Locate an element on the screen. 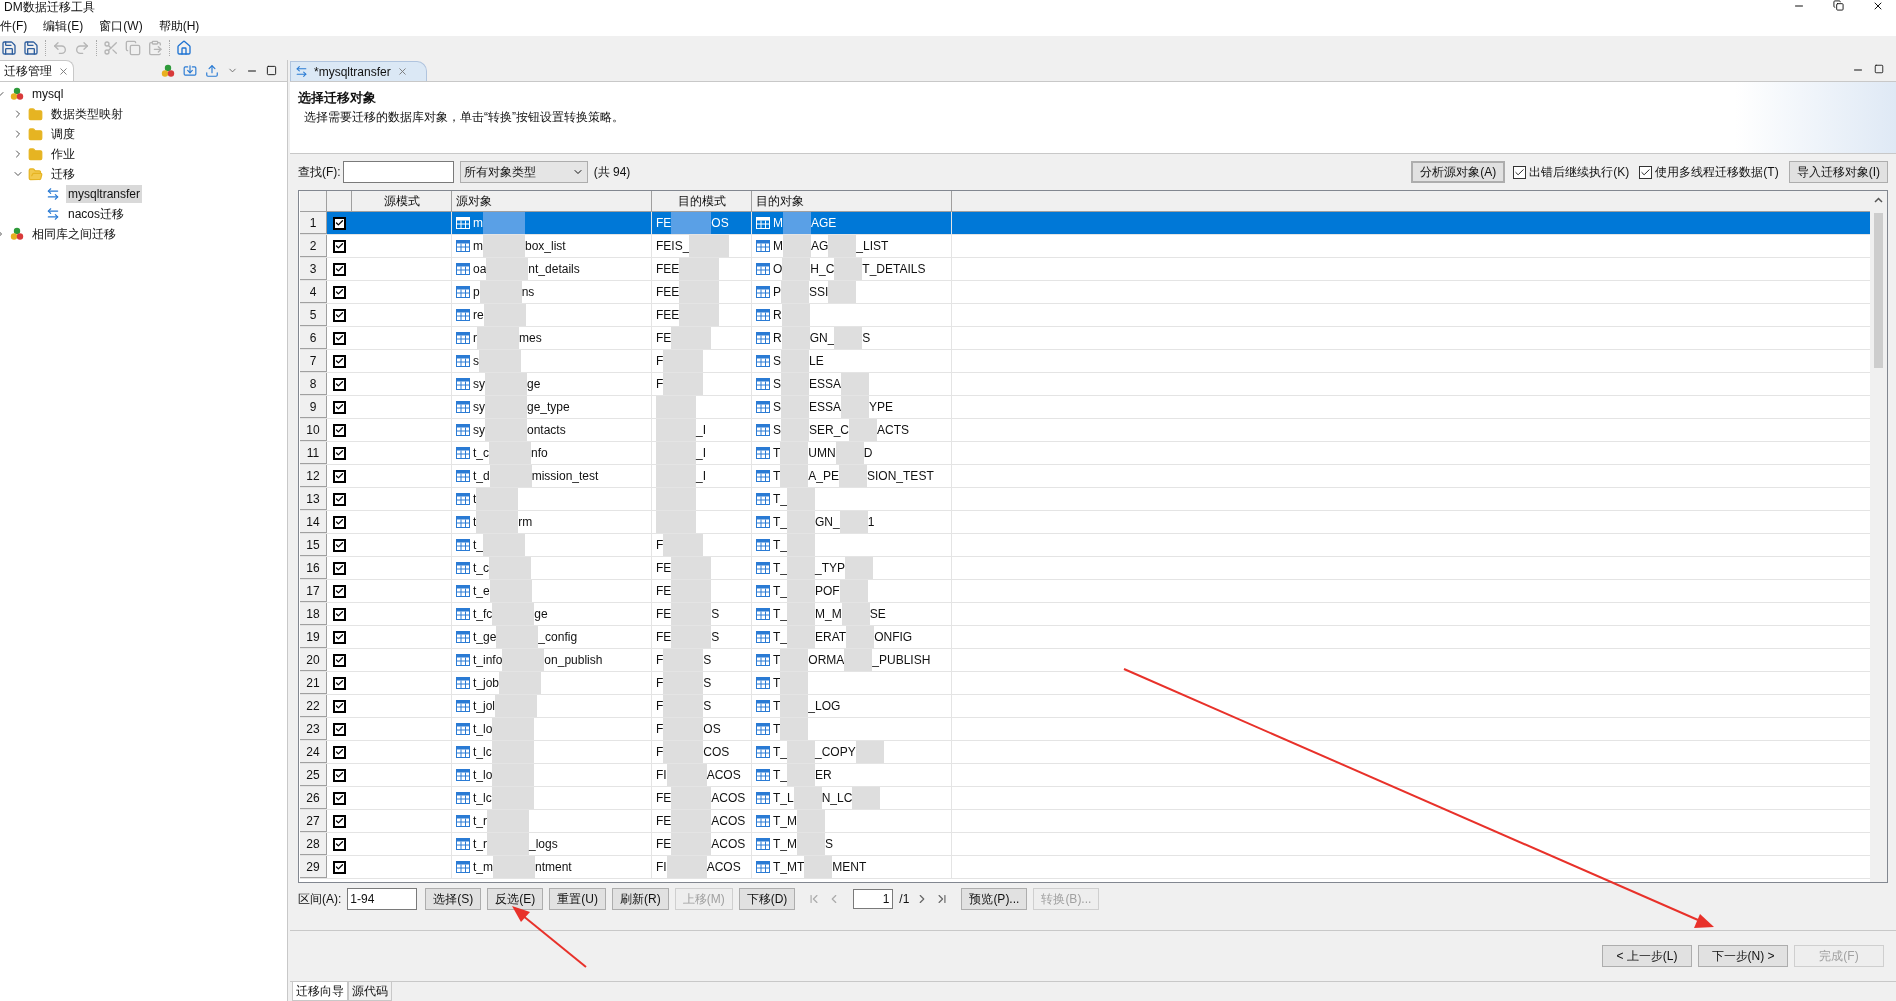  table-row: 18 t_fc ge FE S T_ M_M SE is located at coordinates (1085, 614).